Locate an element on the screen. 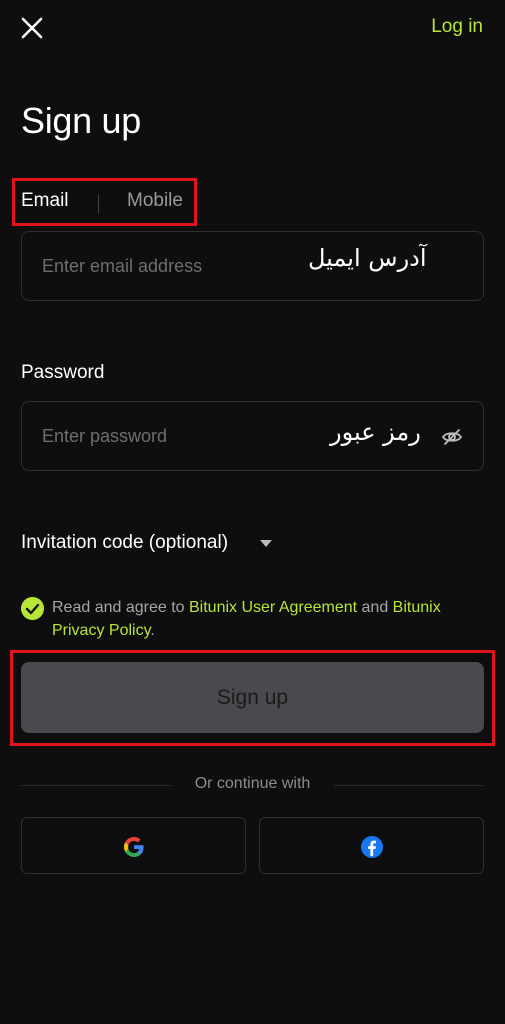 This screenshot has width=505, height=1024. agreement-checkbox is located at coordinates (32, 608).